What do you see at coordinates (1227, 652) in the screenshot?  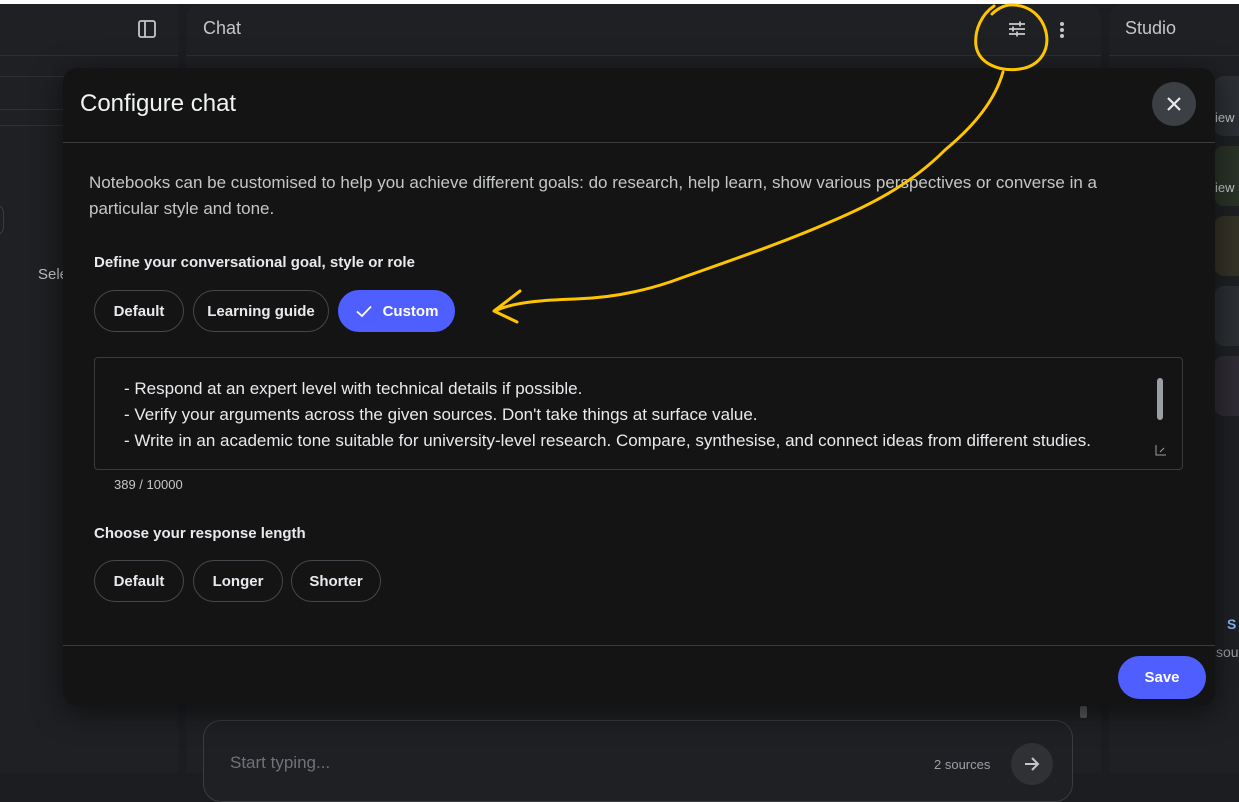 I see `studio-sources-text: sou` at bounding box center [1227, 652].